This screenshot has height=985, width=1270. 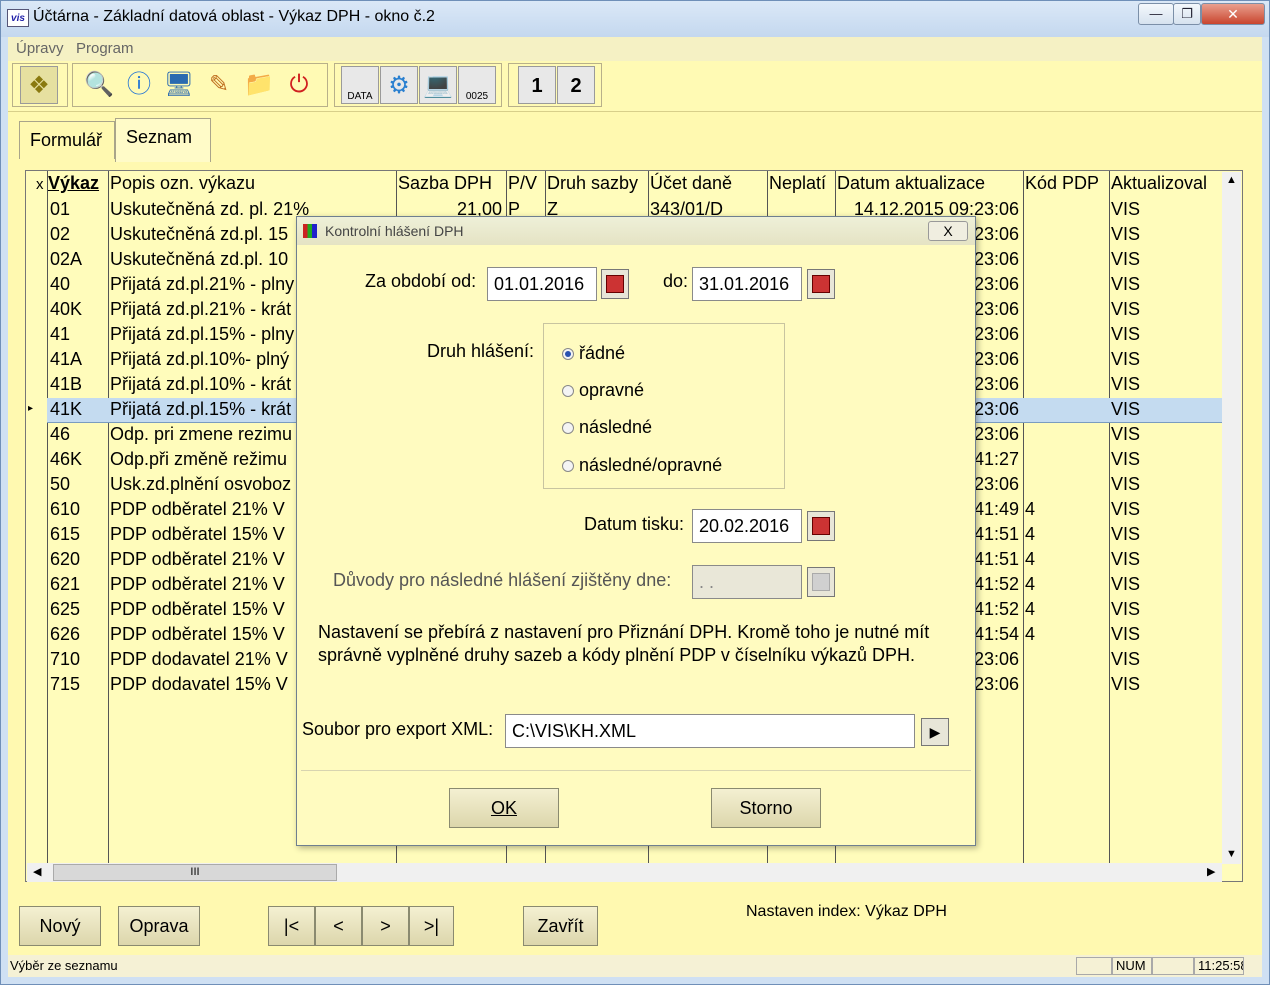 What do you see at coordinates (568, 354) in the screenshot?
I see `radio-radne` at bounding box center [568, 354].